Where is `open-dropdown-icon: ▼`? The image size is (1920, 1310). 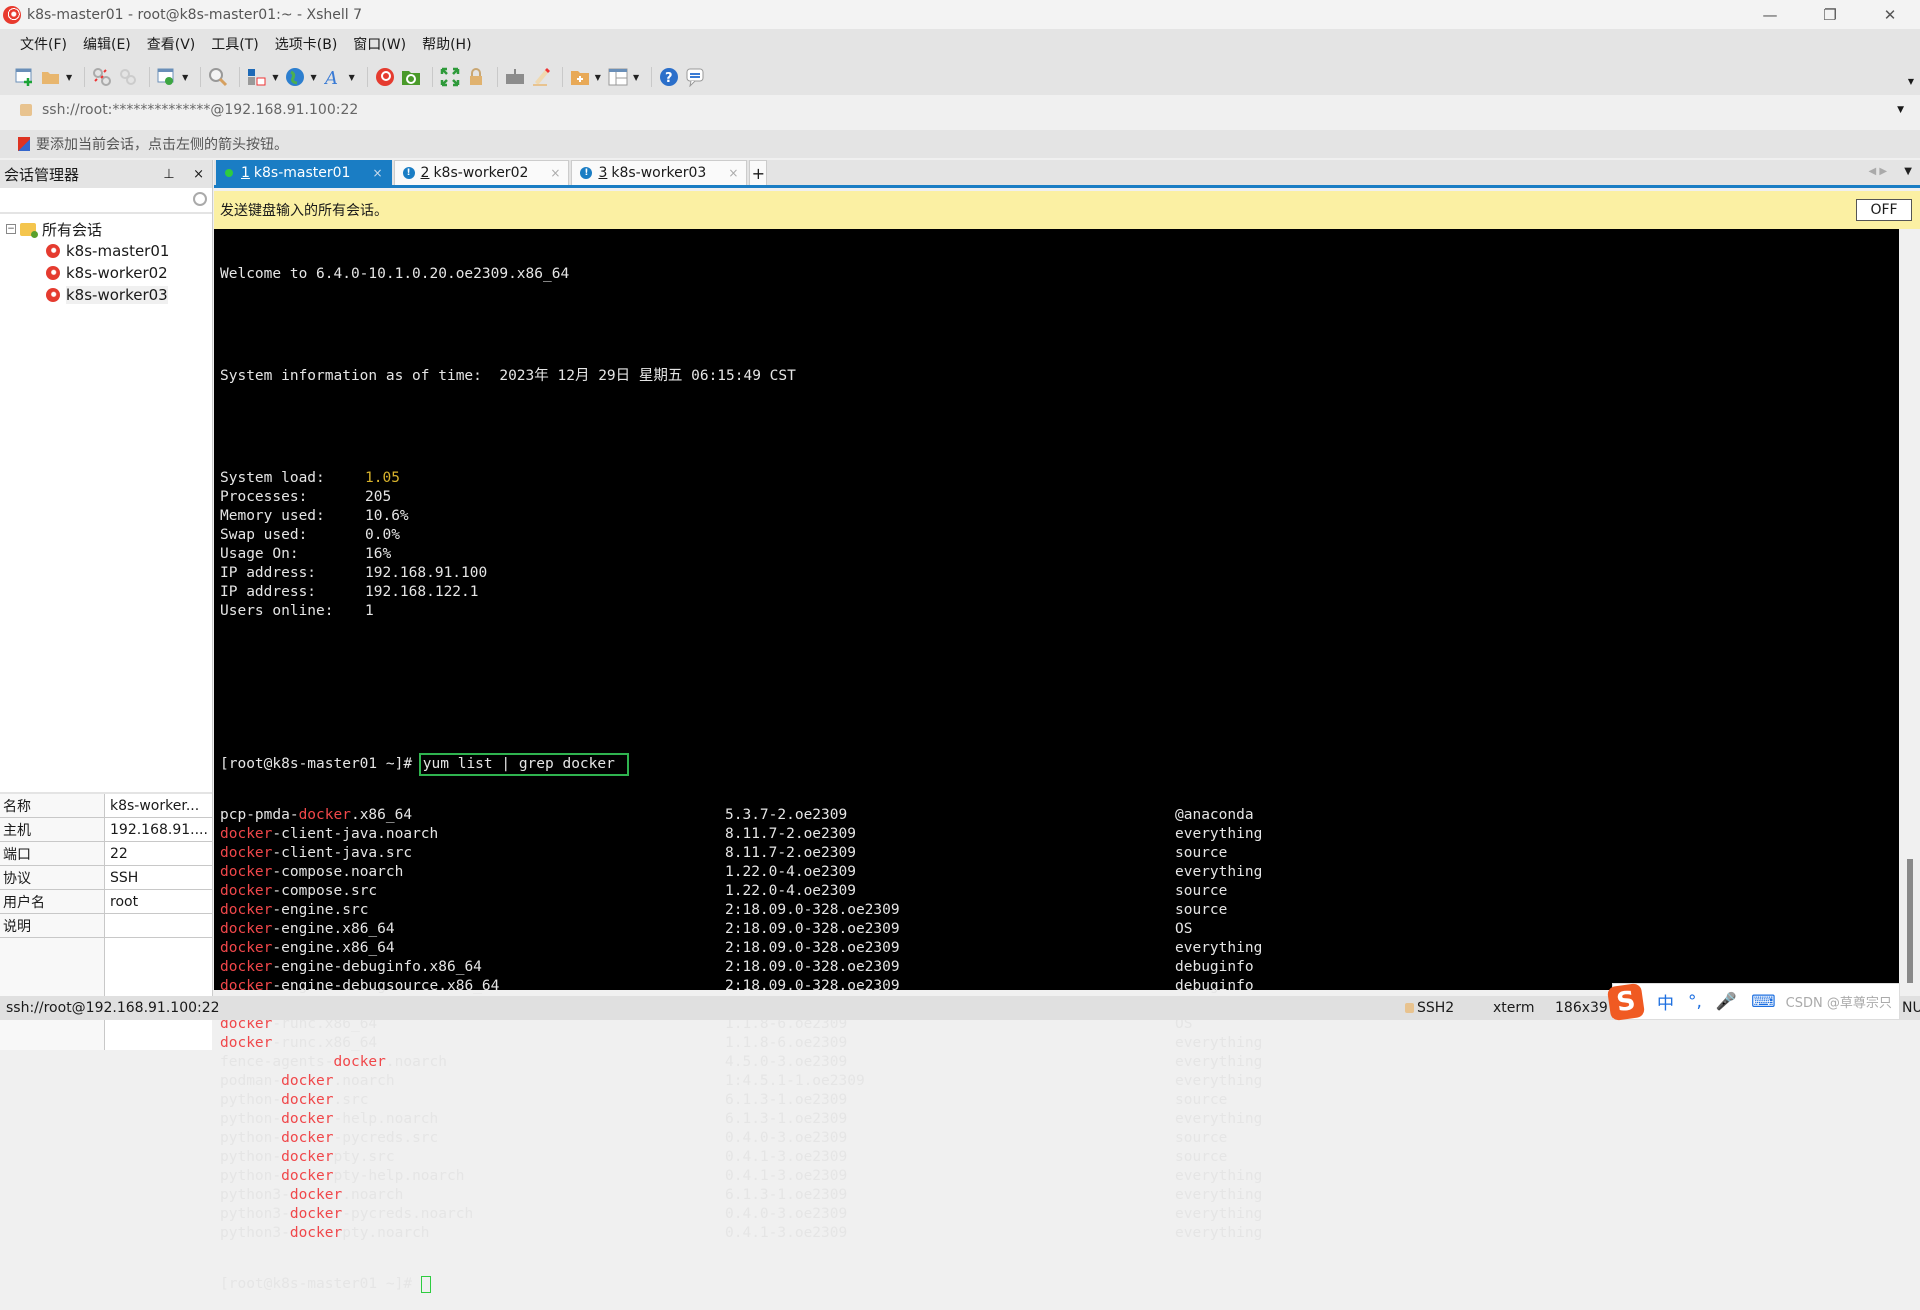
open-dropdown-icon: ▼ is located at coordinates (69, 77).